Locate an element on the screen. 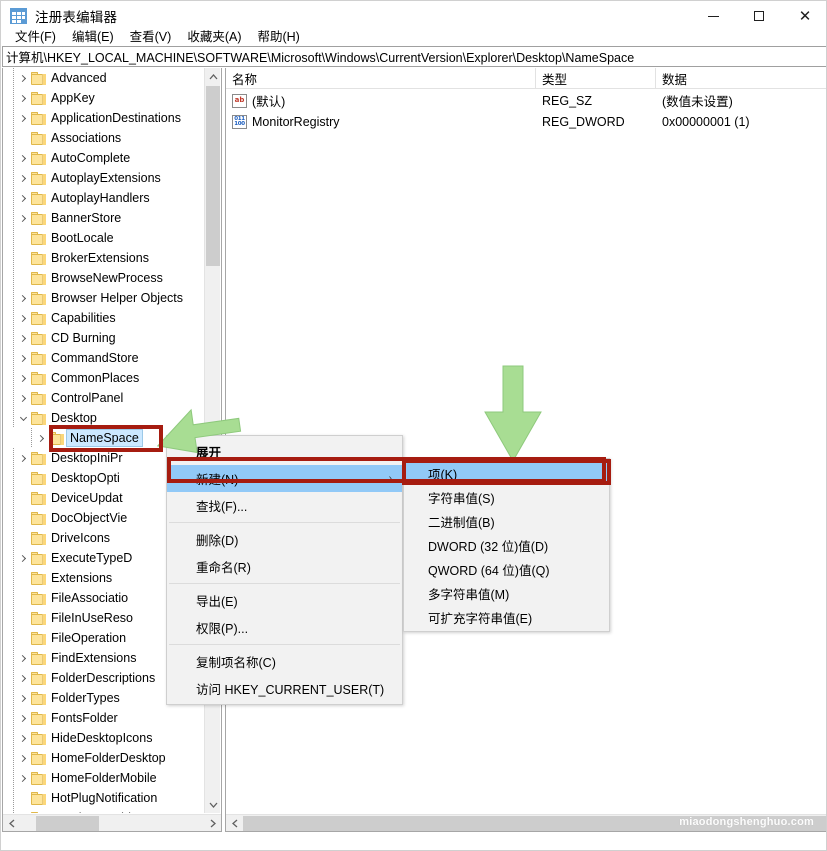  tree-item-homefolderdesktop: HomeFolderDesktop is located at coordinates (104, 758).